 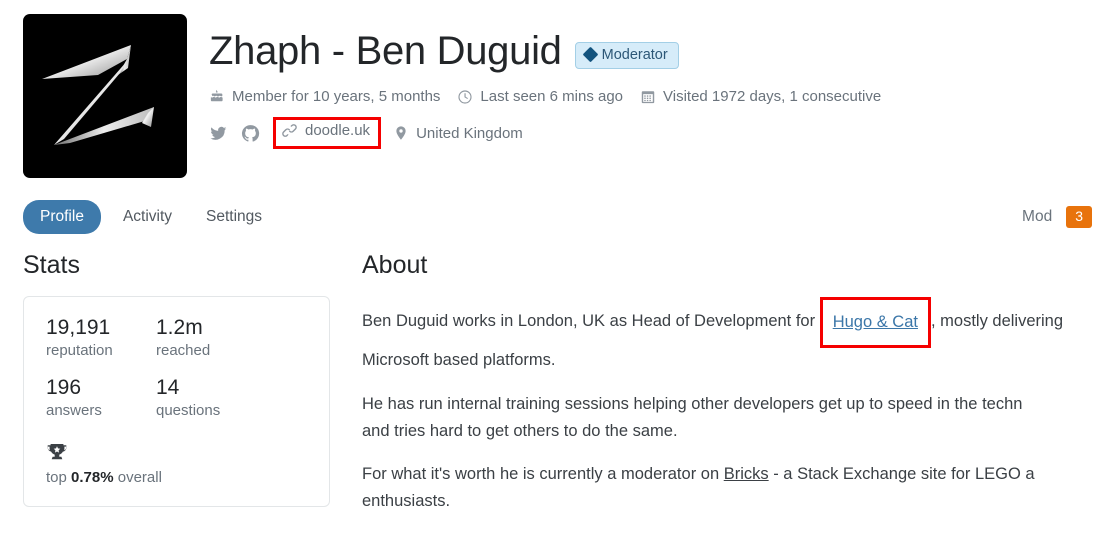 What do you see at coordinates (469, 133) in the screenshot?
I see `location-text: United Kingdom` at bounding box center [469, 133].